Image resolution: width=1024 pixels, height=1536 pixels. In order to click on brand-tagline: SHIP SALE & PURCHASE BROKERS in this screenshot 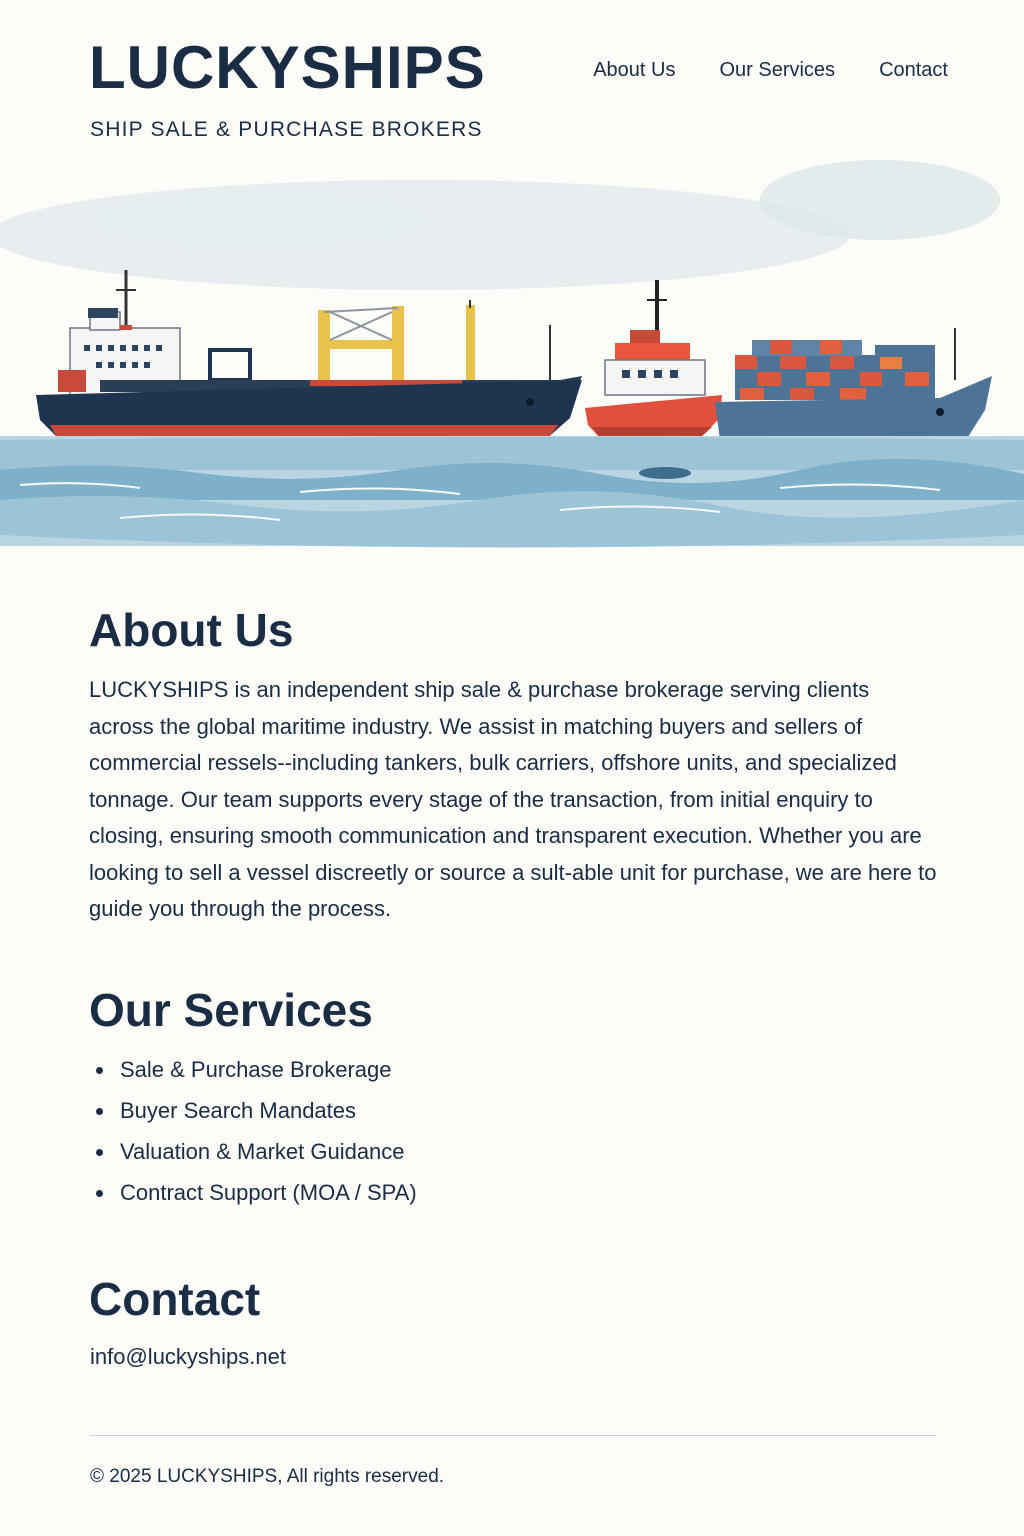, I will do `click(286, 129)`.